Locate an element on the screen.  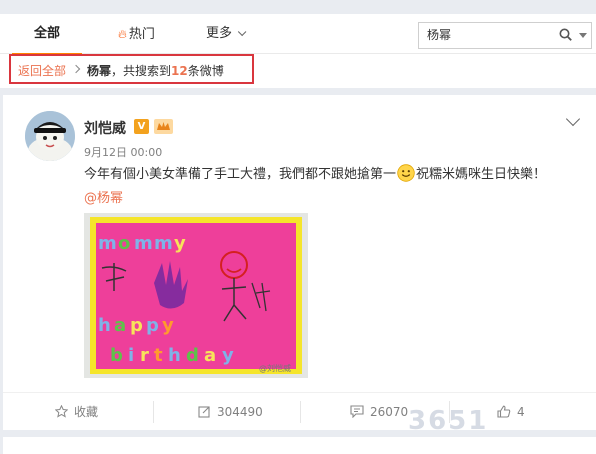
search-dropdown-icon is located at coordinates (583, 35).